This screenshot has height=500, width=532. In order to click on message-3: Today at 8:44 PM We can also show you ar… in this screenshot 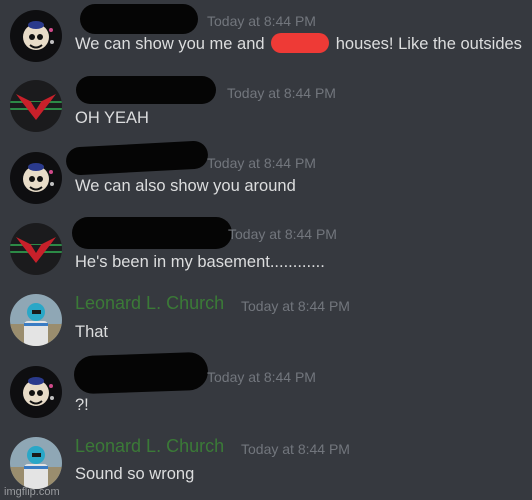, I will do `click(266, 176)`.